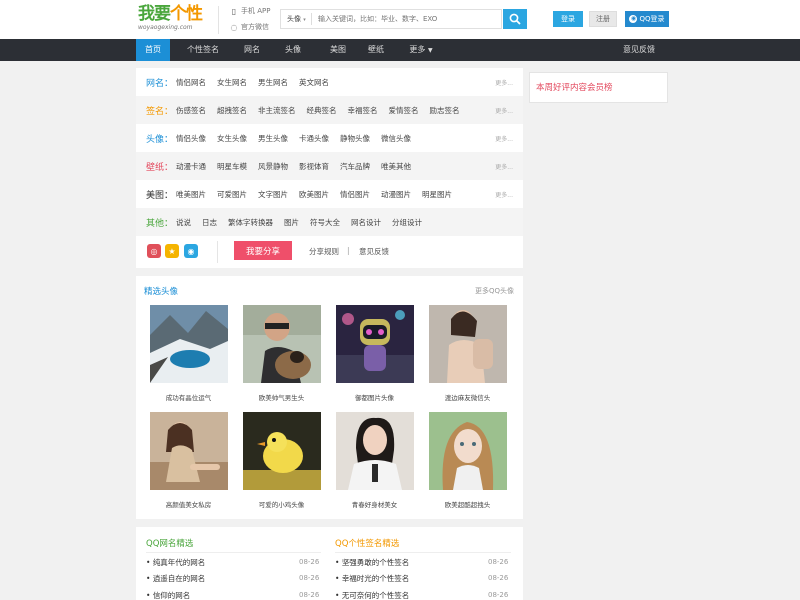  I want to click on category-link: 唯美其他, so click(396, 166).